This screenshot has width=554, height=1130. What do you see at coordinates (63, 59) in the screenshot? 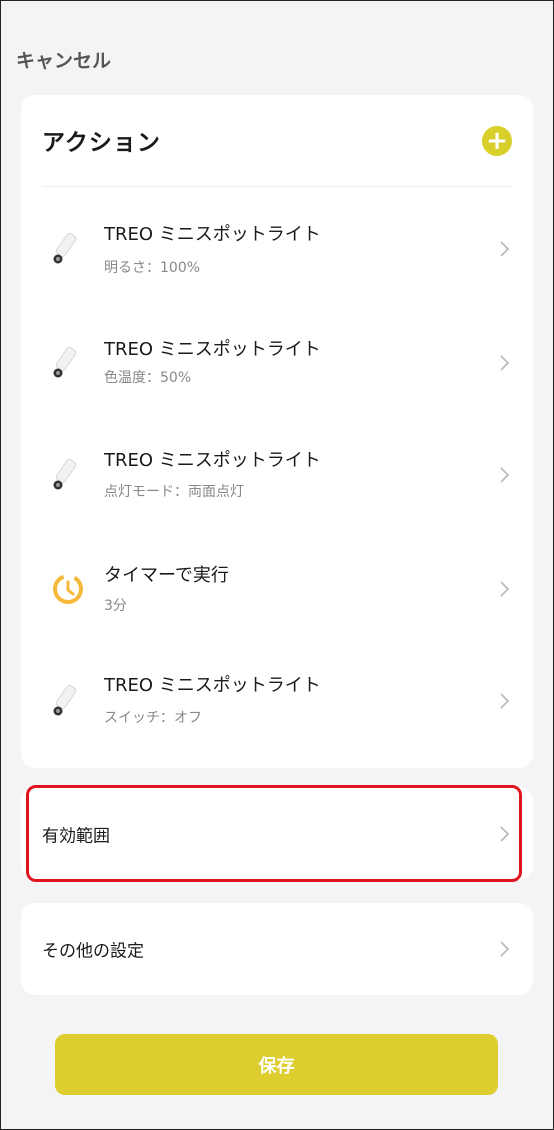
I see `cancel-button: キャンセル` at bounding box center [63, 59].